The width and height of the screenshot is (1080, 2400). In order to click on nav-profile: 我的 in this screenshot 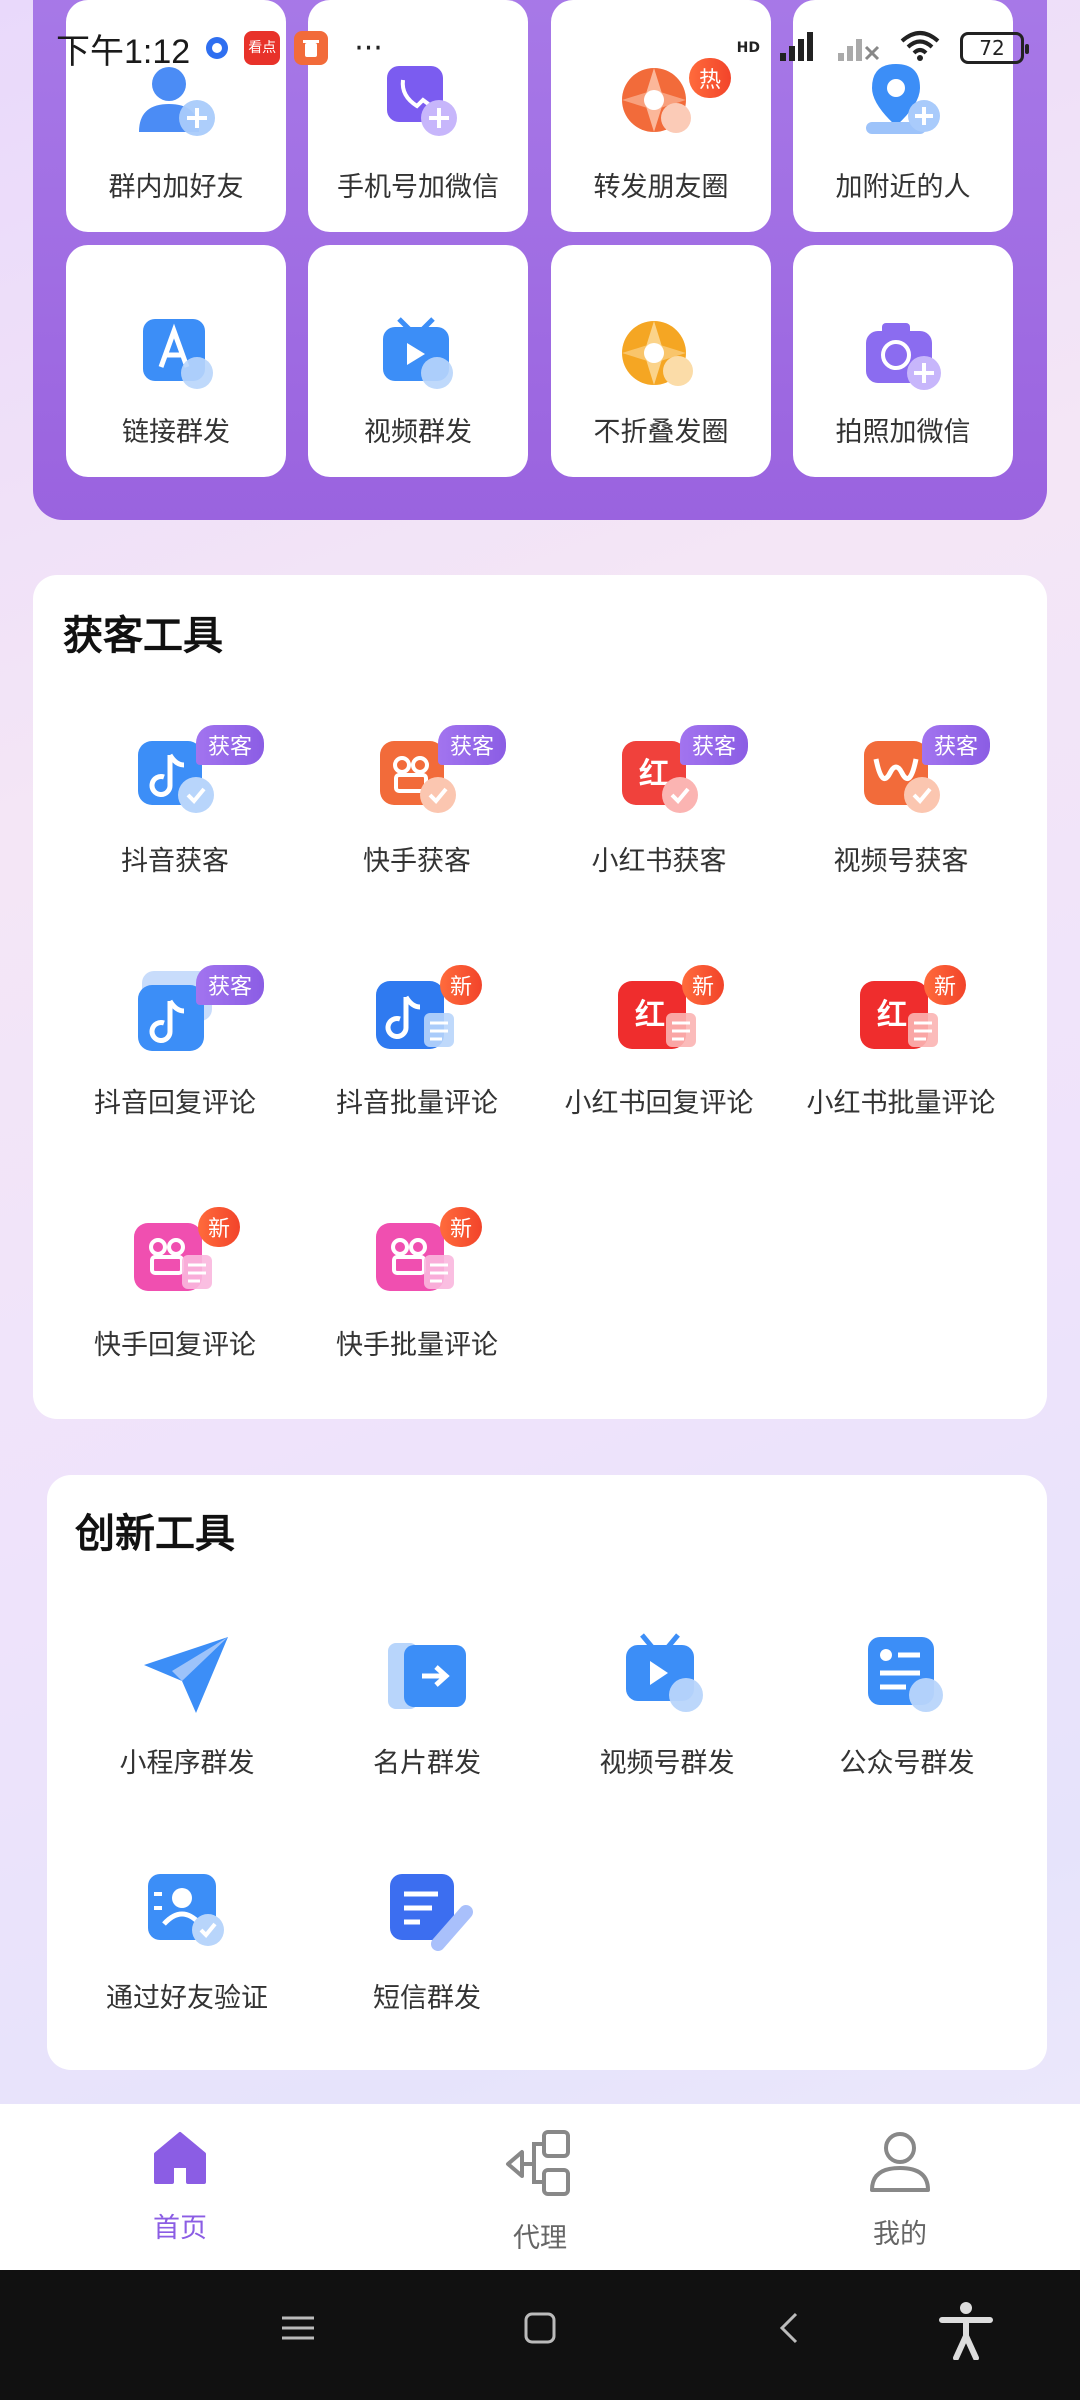, I will do `click(900, 2187)`.